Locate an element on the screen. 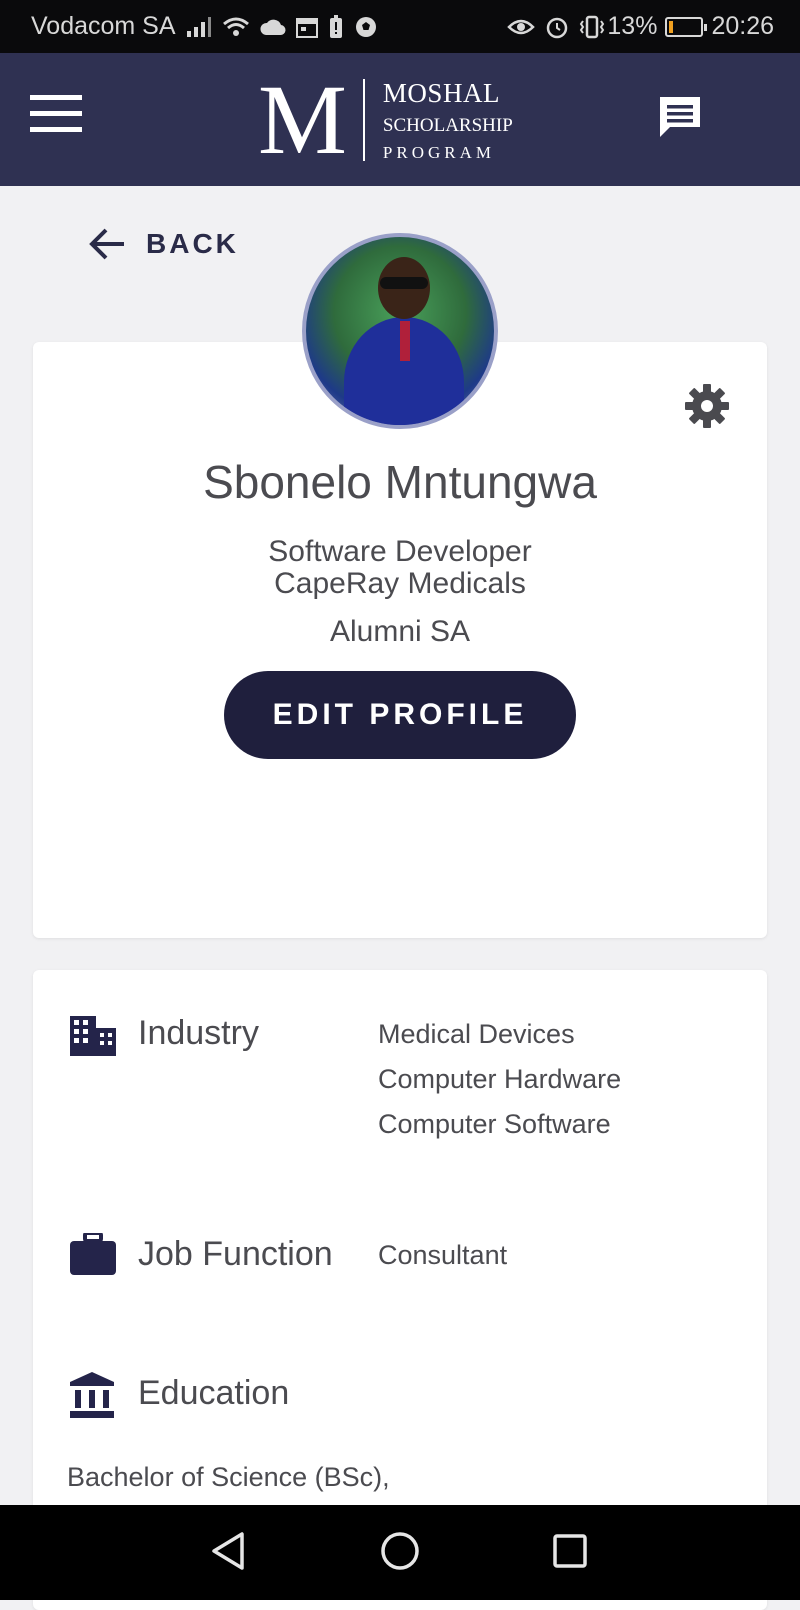 The image size is (800, 1610). clock: 20:26 is located at coordinates (742, 26).